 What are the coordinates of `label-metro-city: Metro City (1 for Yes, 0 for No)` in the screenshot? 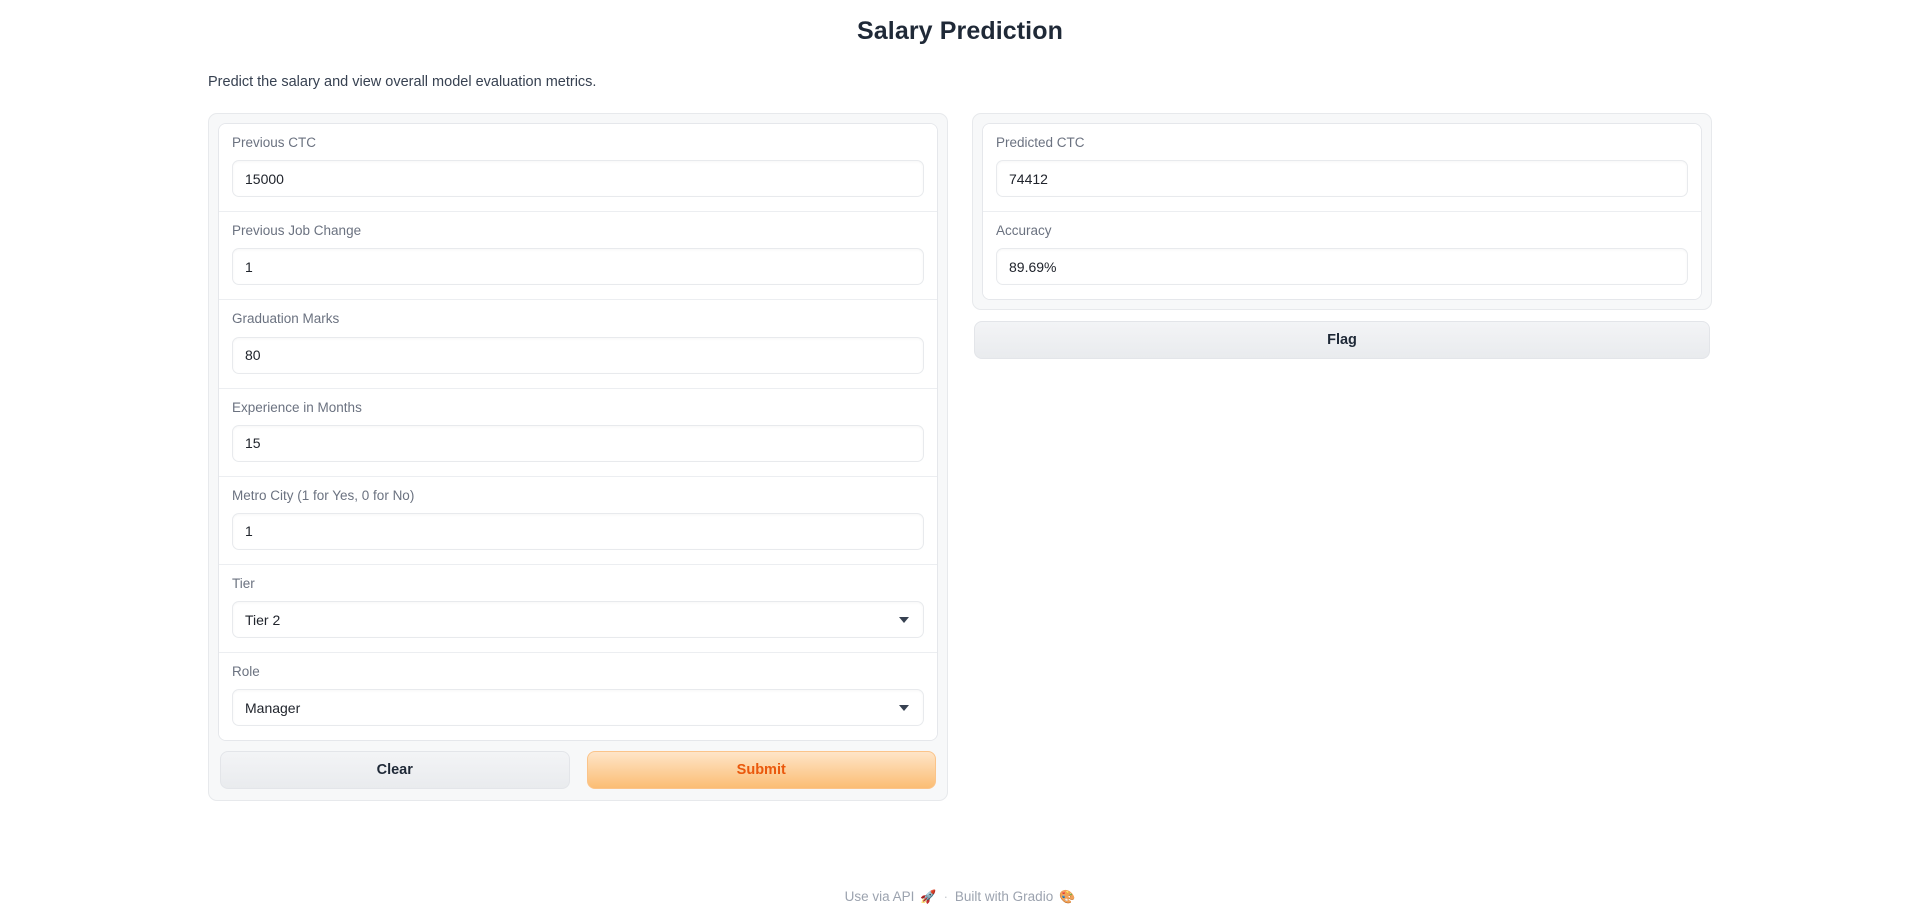 It's located at (323, 495).